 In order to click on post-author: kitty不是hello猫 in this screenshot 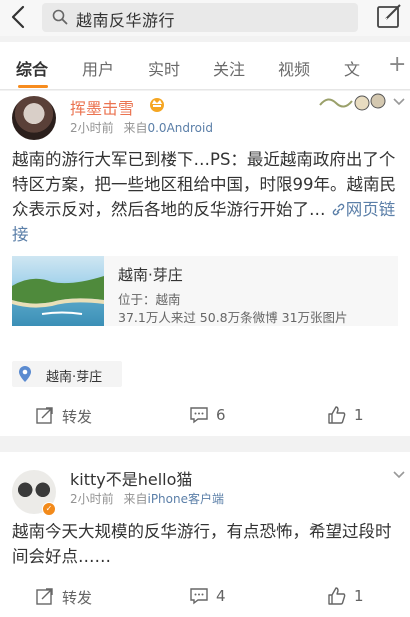, I will do `click(131, 478)`.